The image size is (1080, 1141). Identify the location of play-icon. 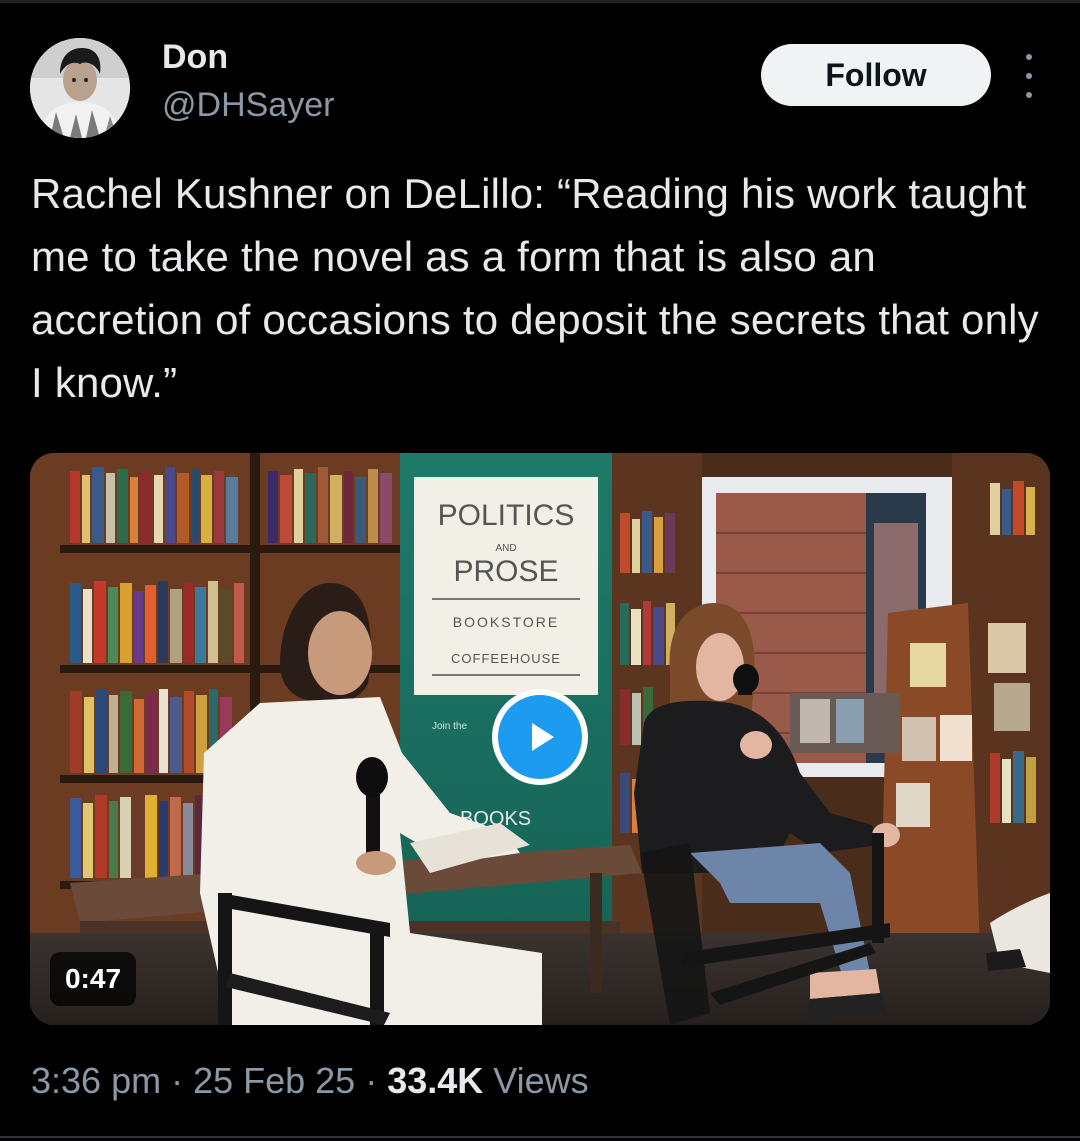
(540, 737).